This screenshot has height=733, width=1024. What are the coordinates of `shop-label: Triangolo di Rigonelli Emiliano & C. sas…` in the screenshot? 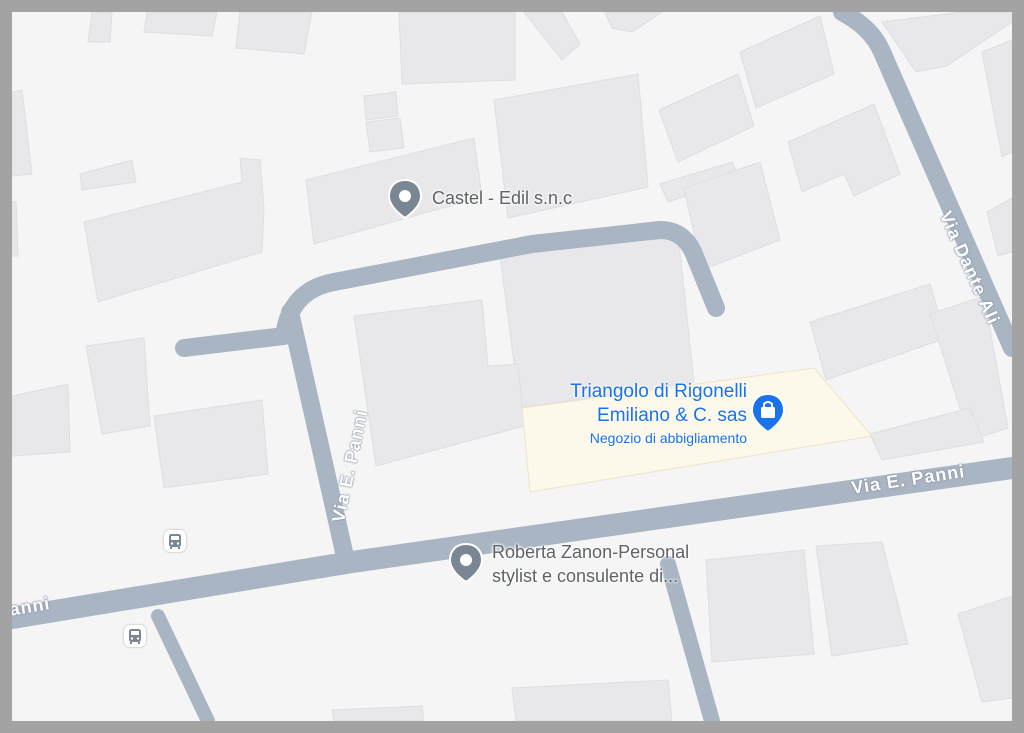 It's located at (658, 414).